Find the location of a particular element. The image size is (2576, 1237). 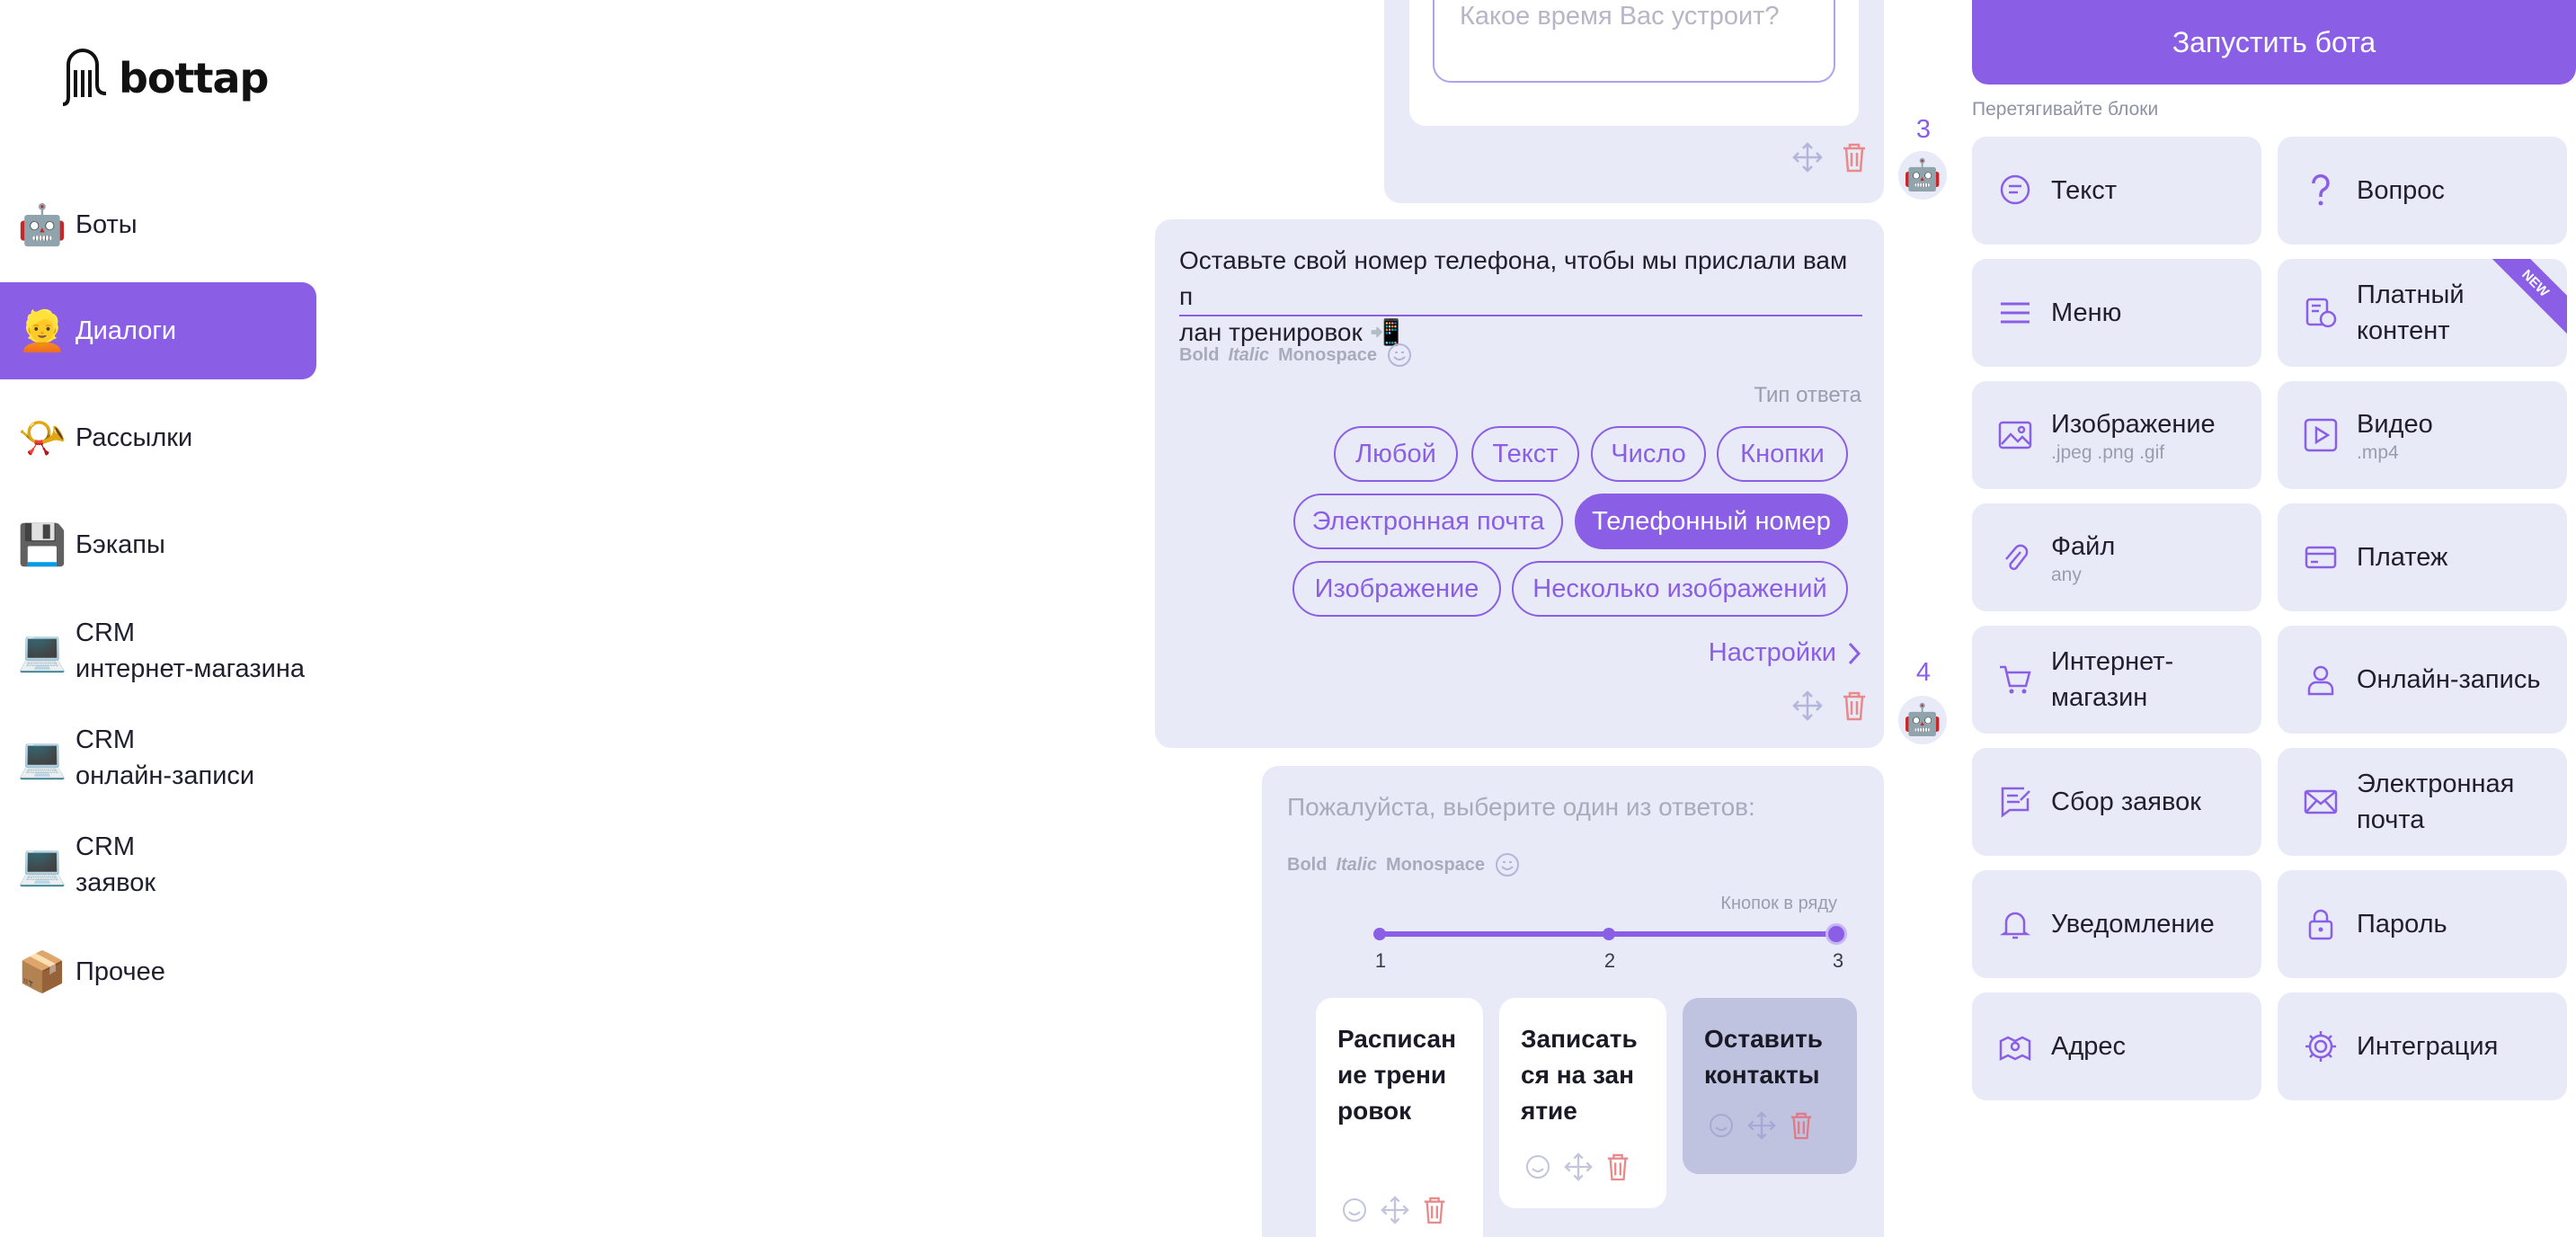

answer-type-buttons: Кнопки is located at coordinates (1782, 454).